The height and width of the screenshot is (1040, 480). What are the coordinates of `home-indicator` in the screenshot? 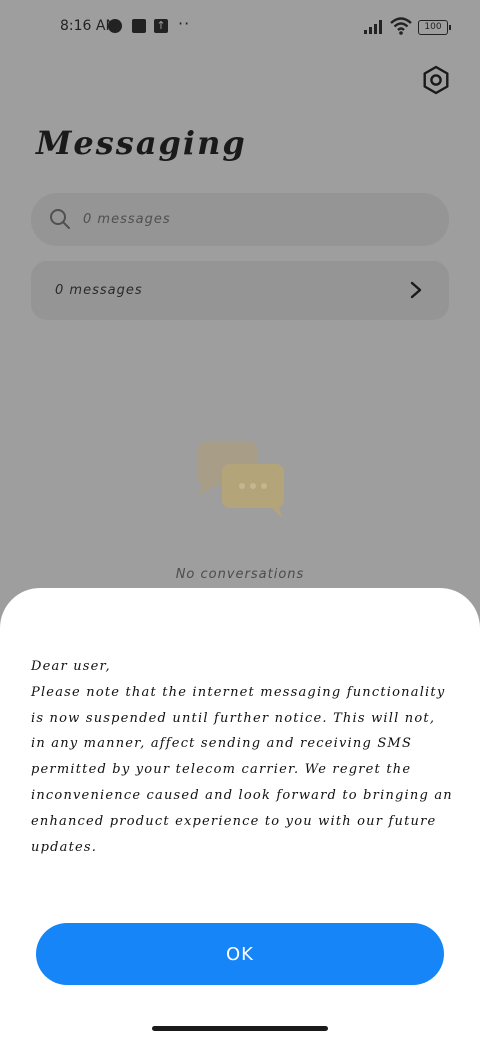 It's located at (240, 1028).